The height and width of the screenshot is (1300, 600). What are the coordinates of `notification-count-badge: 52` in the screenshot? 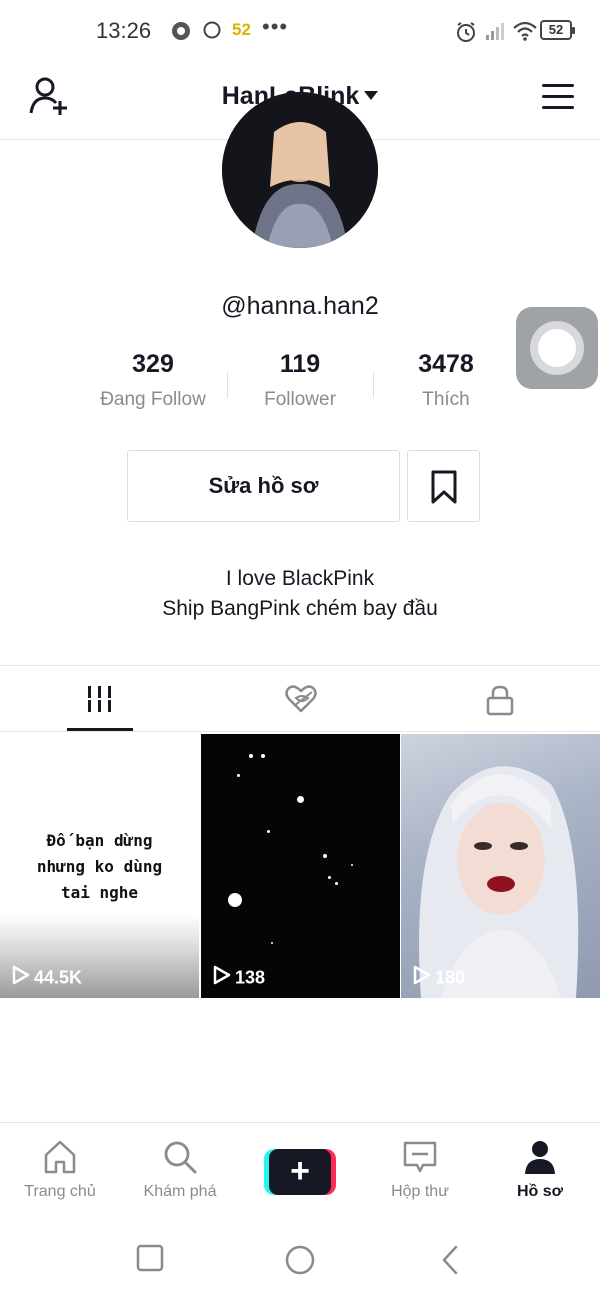 It's located at (241, 29).